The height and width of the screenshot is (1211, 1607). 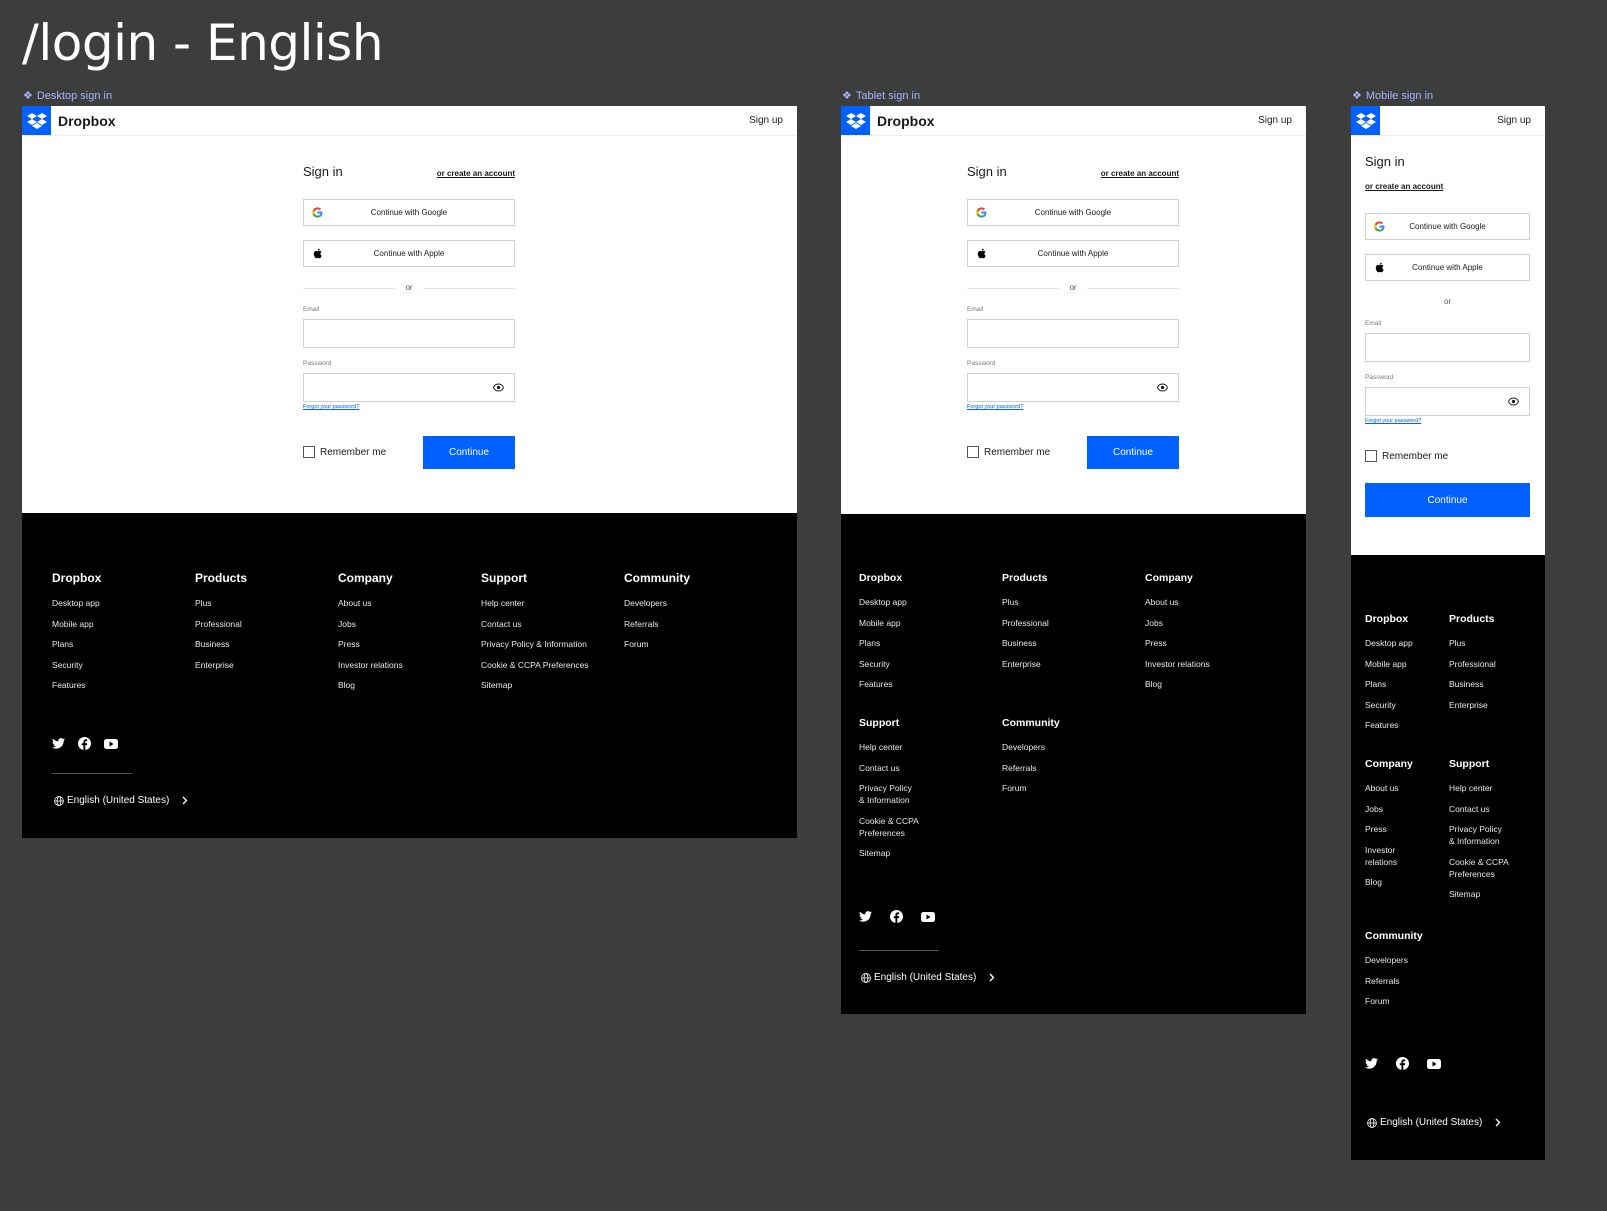 What do you see at coordinates (535, 665) in the screenshot?
I see `footer-link: Cookie & CCPA Preferences` at bounding box center [535, 665].